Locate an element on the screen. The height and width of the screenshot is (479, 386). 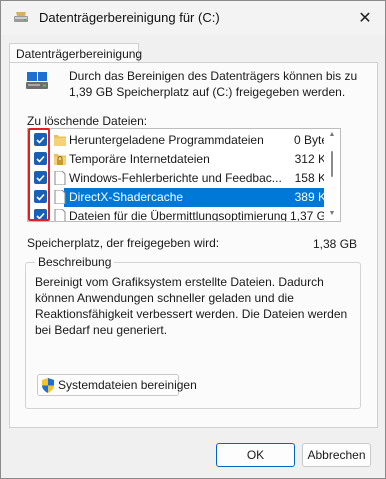
tab-disk-cleanup: Datenträgerbereinigung is located at coordinates (75, 53).